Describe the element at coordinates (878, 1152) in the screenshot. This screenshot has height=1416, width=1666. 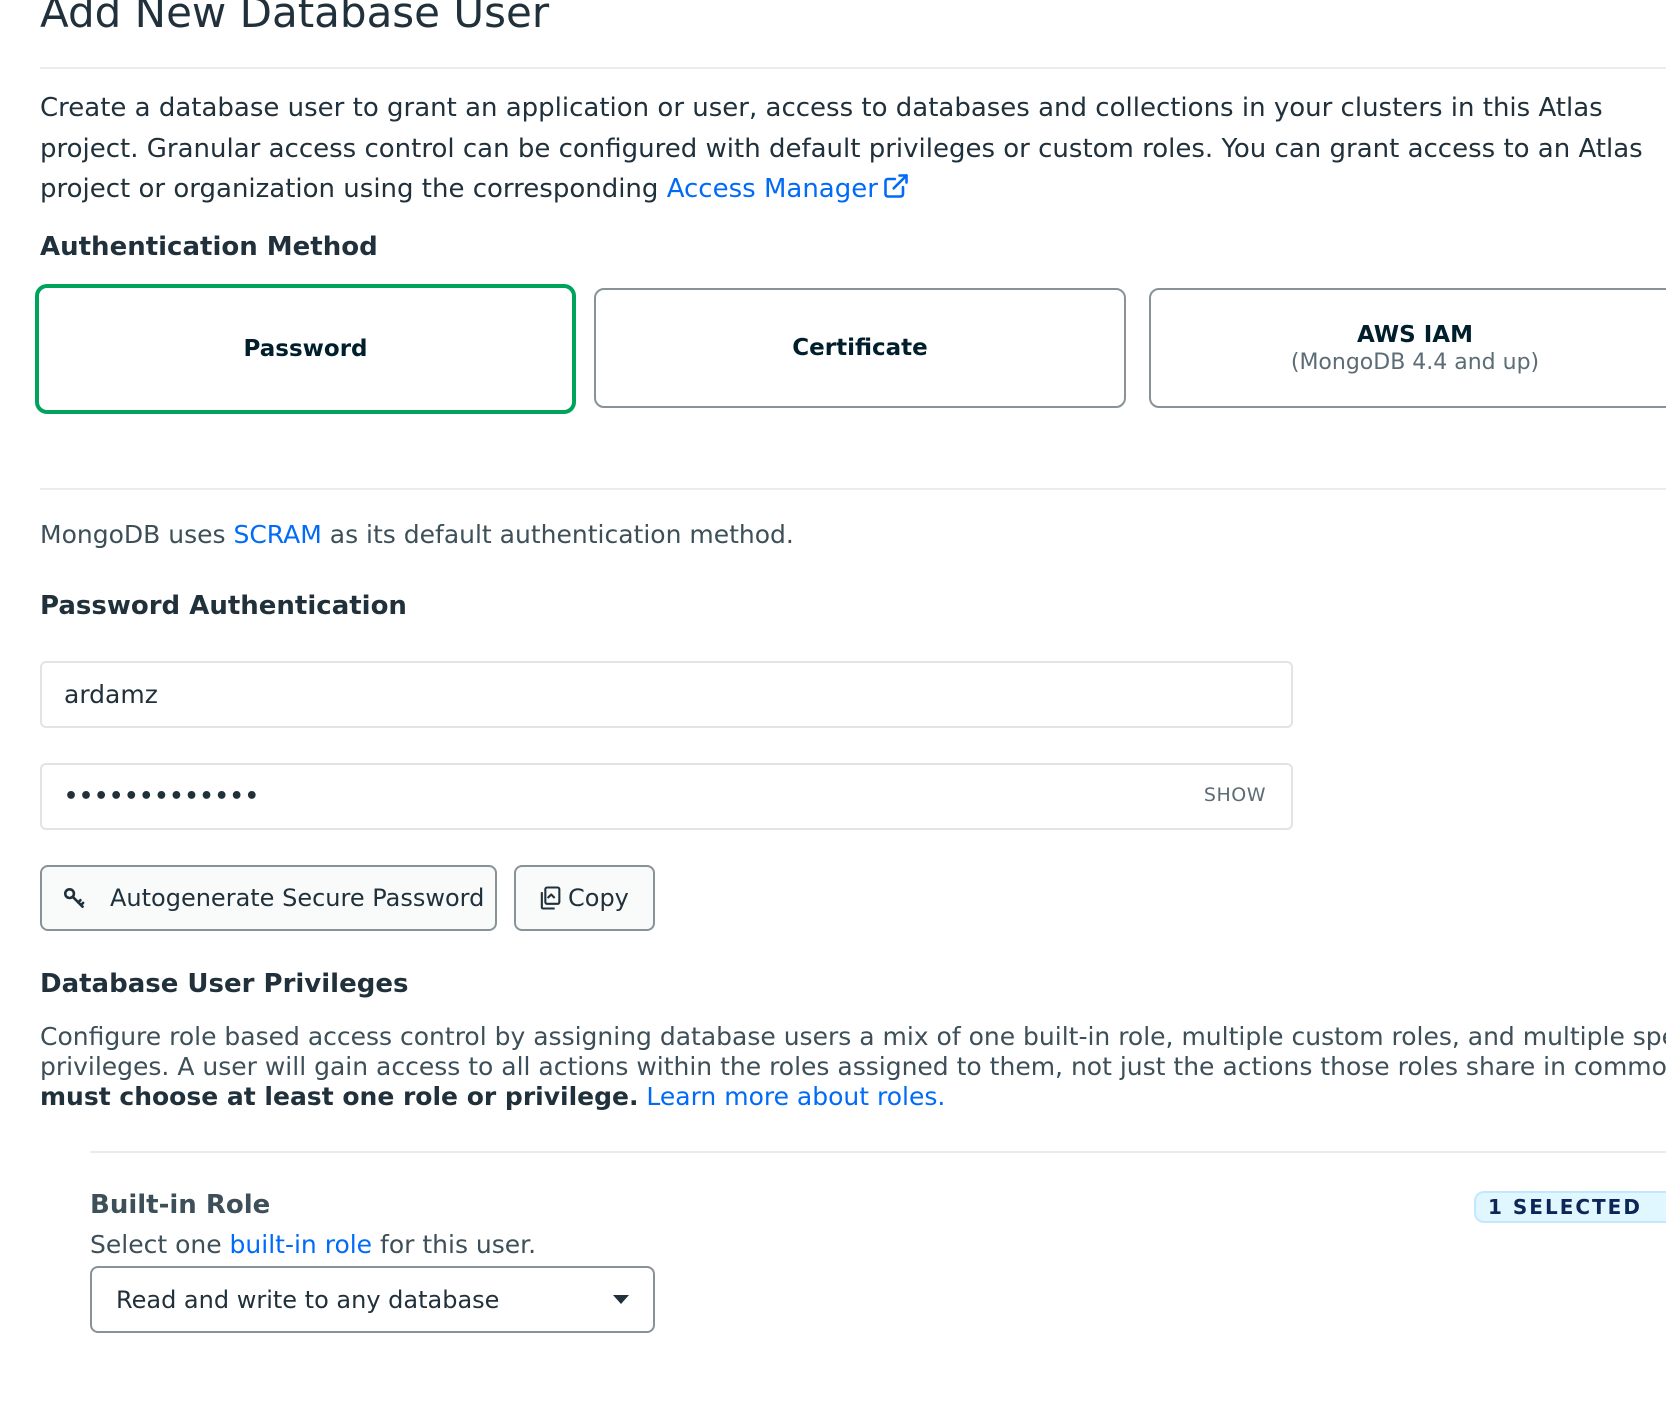
I see `role-divider` at that location.